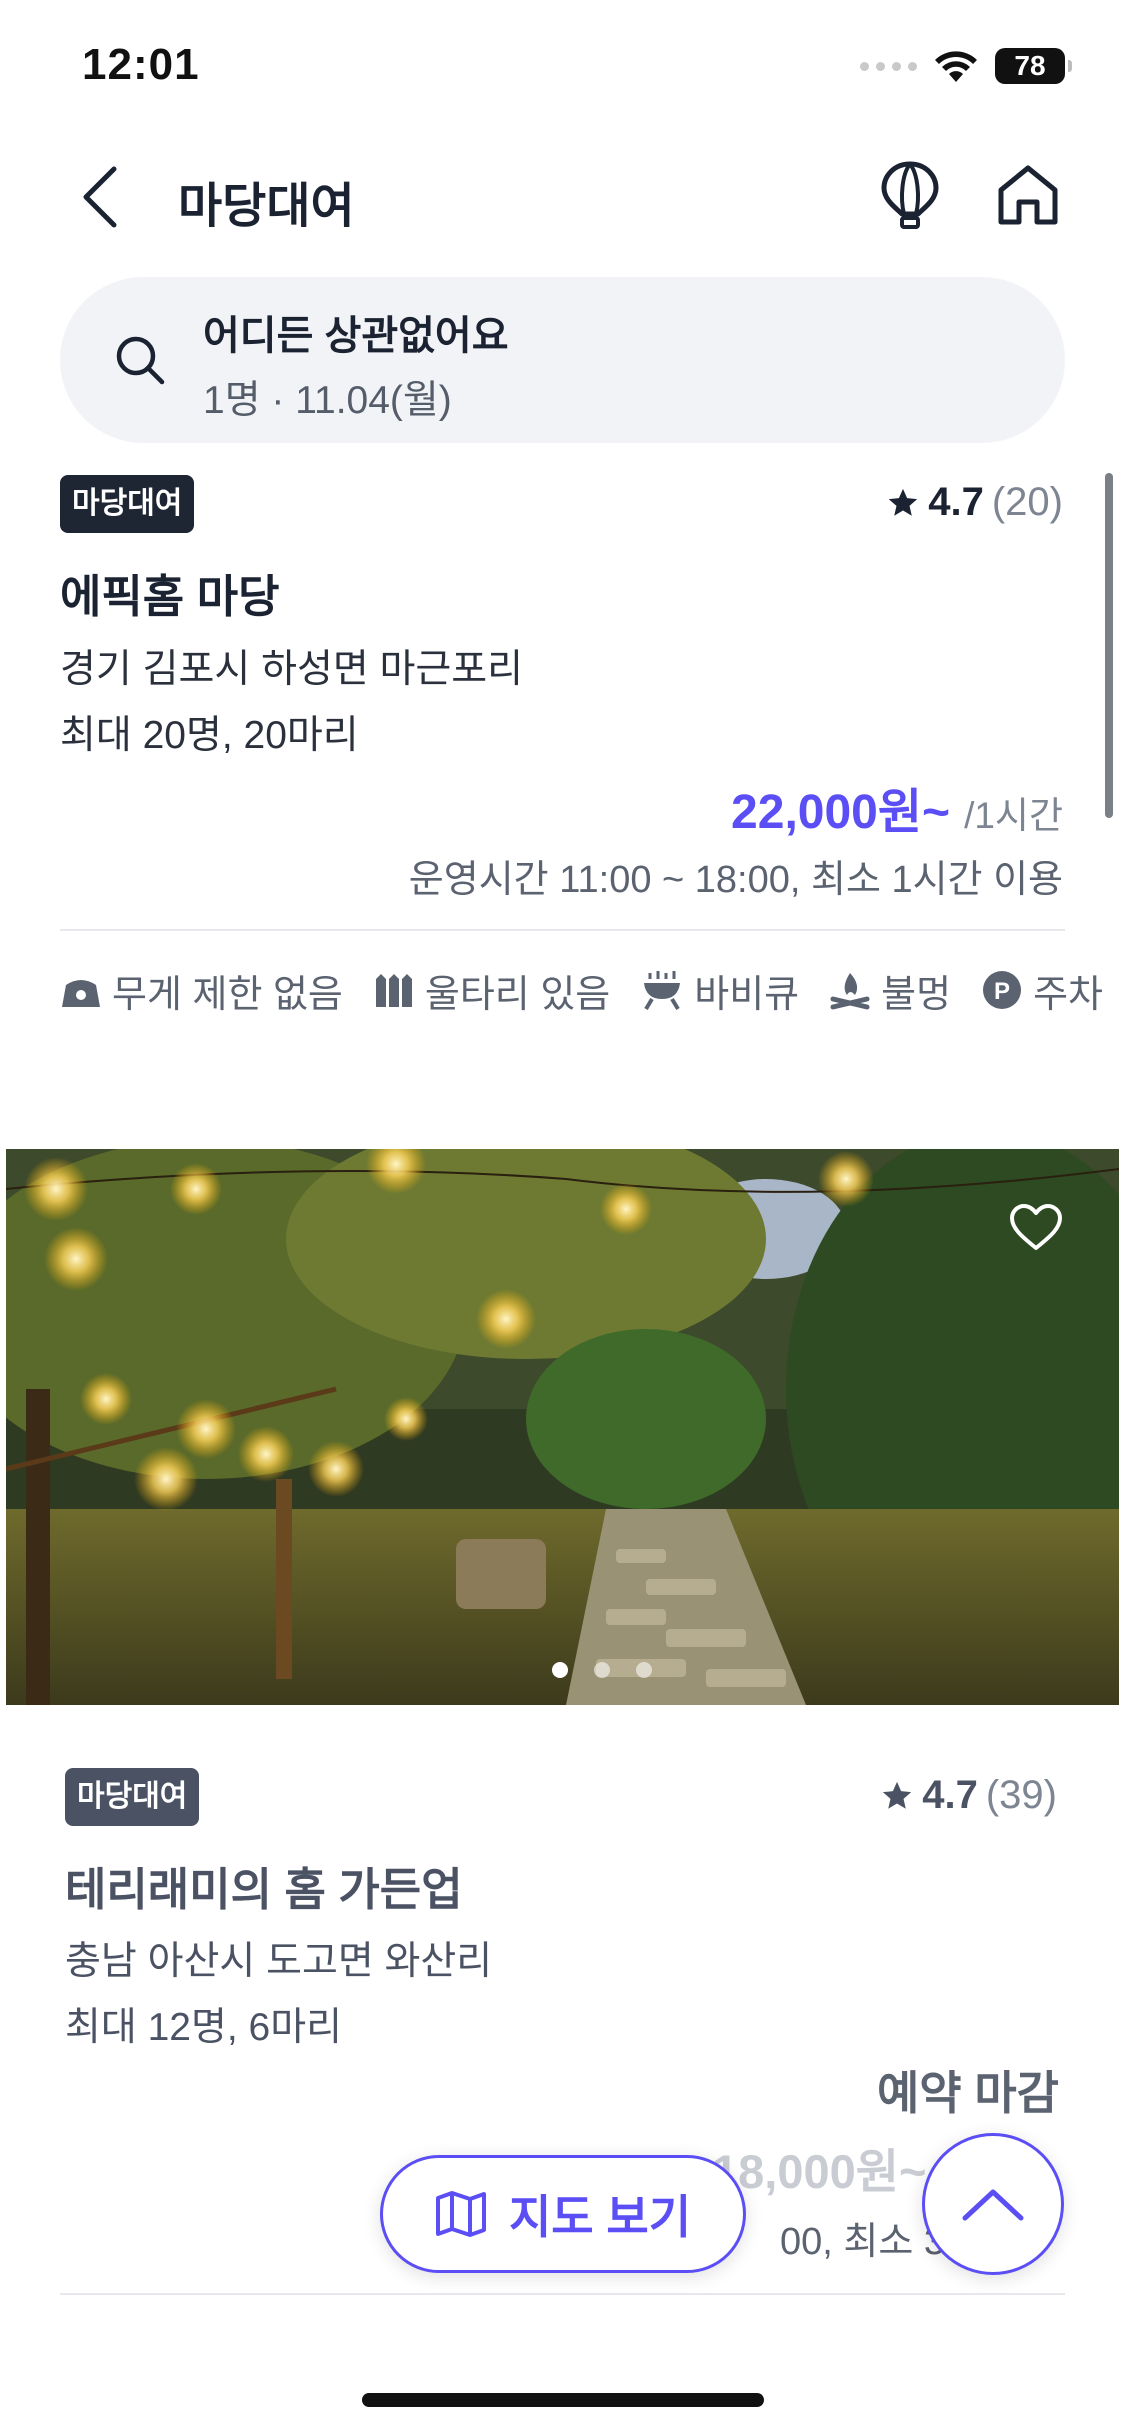  I want to click on listing-address: 충남 아산시 도고면 와산리, so click(279, 1961).